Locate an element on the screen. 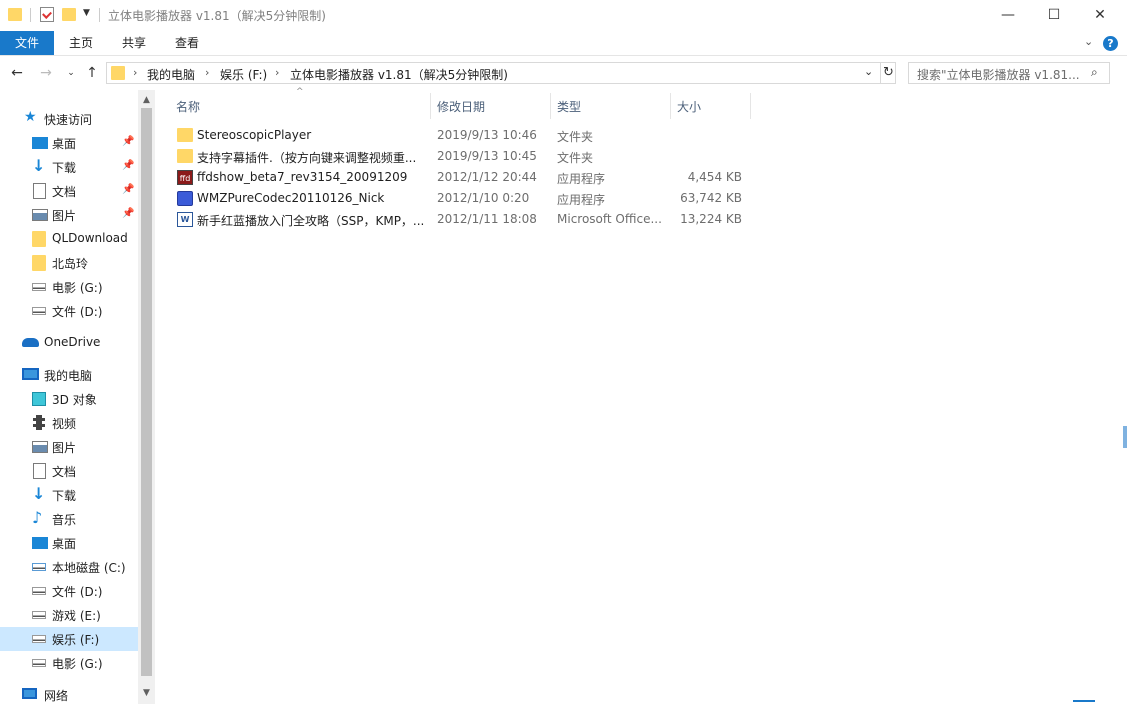 The image size is (1127, 707). nav-pc-drive-f: 娱乐 (F:) is located at coordinates (69, 639).